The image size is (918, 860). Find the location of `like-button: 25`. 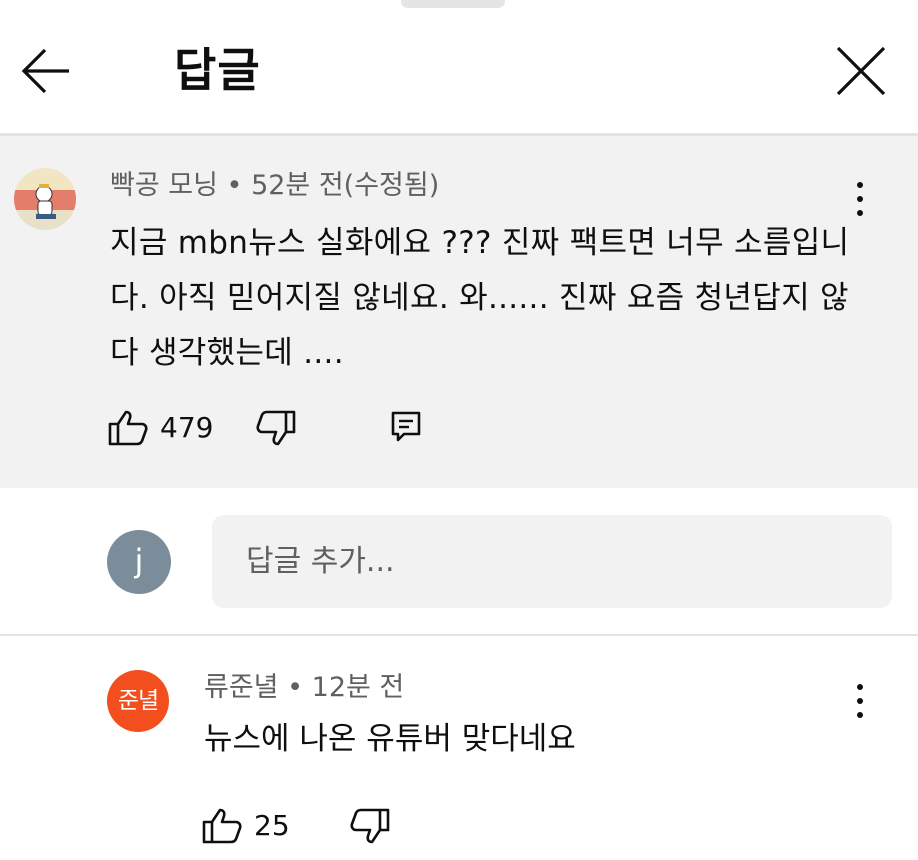

like-button: 25 is located at coordinates (252, 826).